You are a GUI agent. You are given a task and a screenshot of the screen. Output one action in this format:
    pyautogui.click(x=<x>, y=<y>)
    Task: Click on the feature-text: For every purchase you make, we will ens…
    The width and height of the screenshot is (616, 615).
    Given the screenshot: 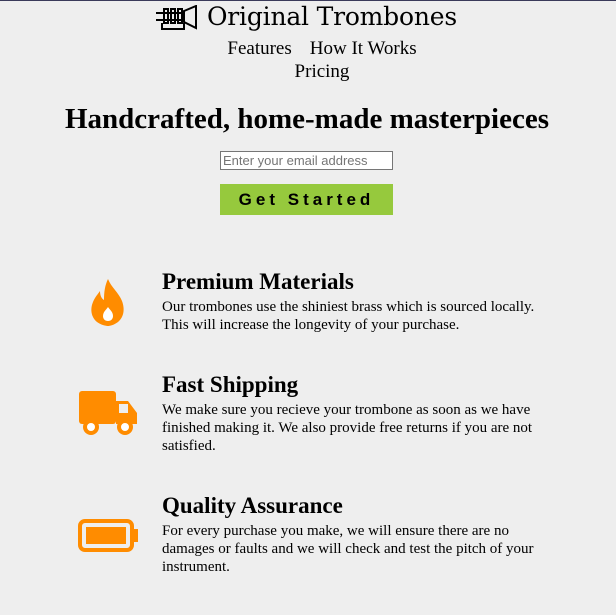 What is the action you would take?
    pyautogui.click(x=348, y=549)
    